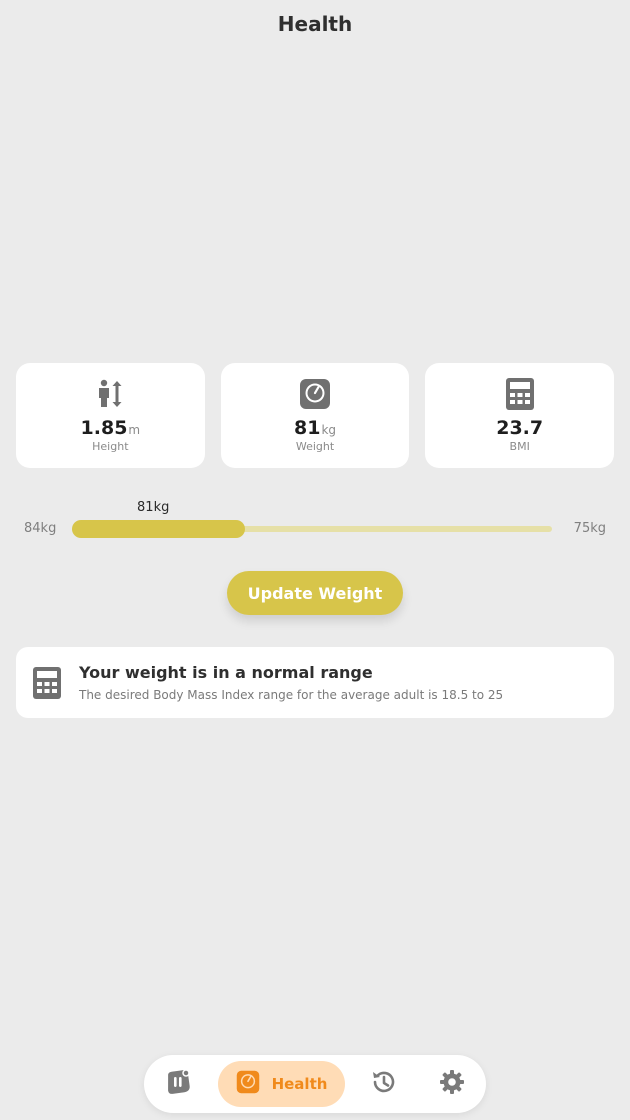 The image size is (630, 1120). I want to click on weight-label: Weight, so click(315, 446).